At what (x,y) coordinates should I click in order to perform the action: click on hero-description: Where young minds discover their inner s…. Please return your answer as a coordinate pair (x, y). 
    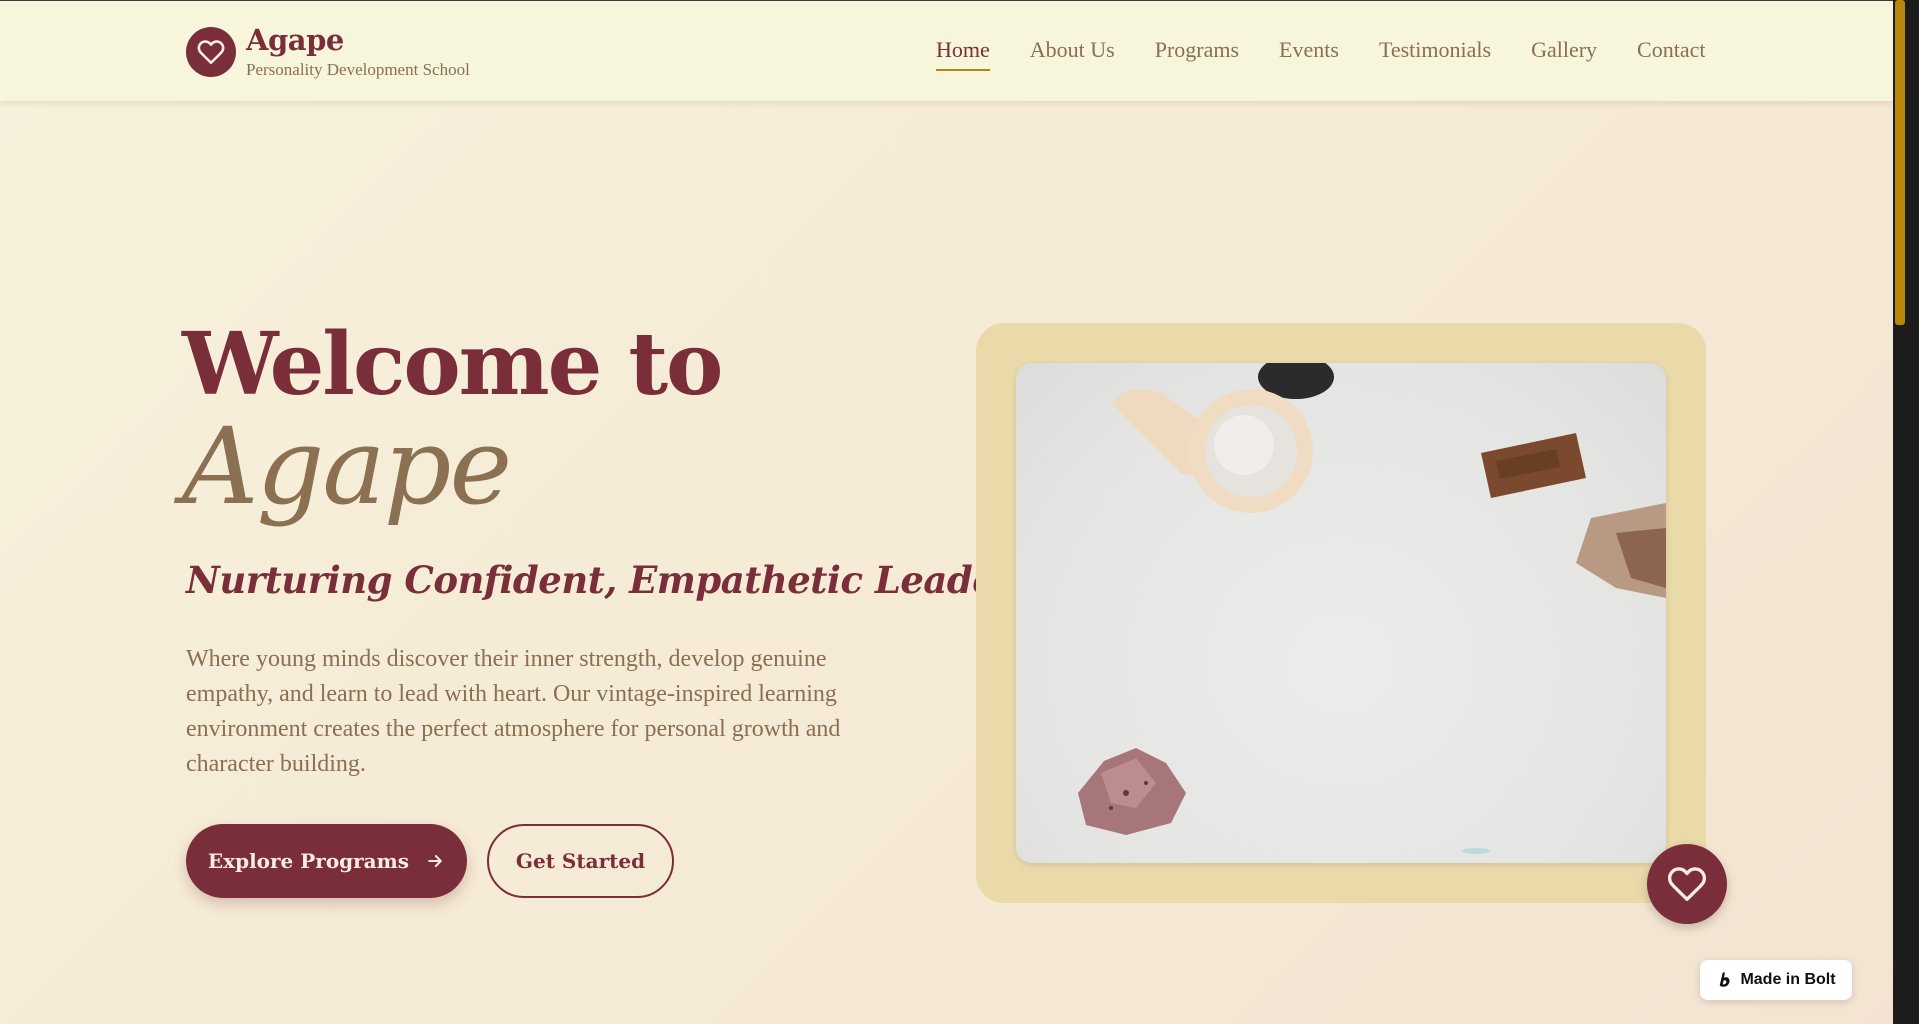
    Looking at the image, I should click on (513, 711).